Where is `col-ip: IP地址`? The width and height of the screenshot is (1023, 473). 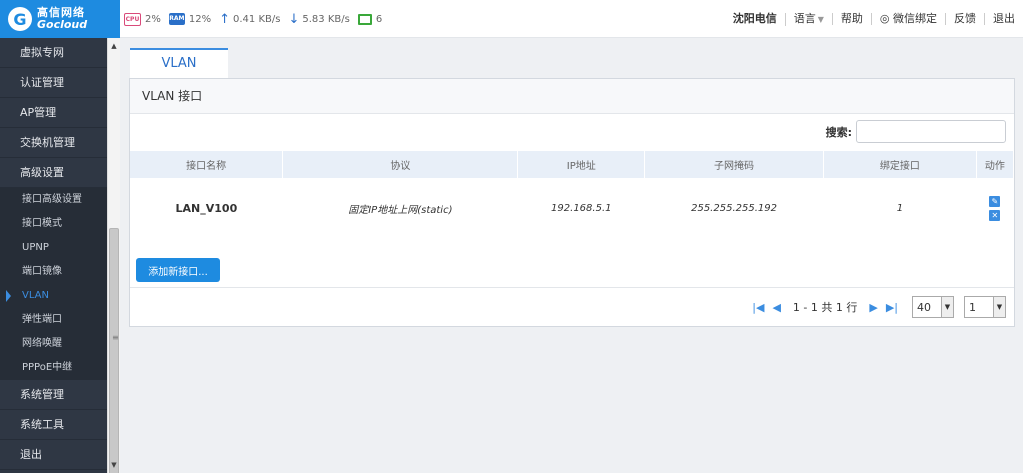 col-ip: IP地址 is located at coordinates (581, 164).